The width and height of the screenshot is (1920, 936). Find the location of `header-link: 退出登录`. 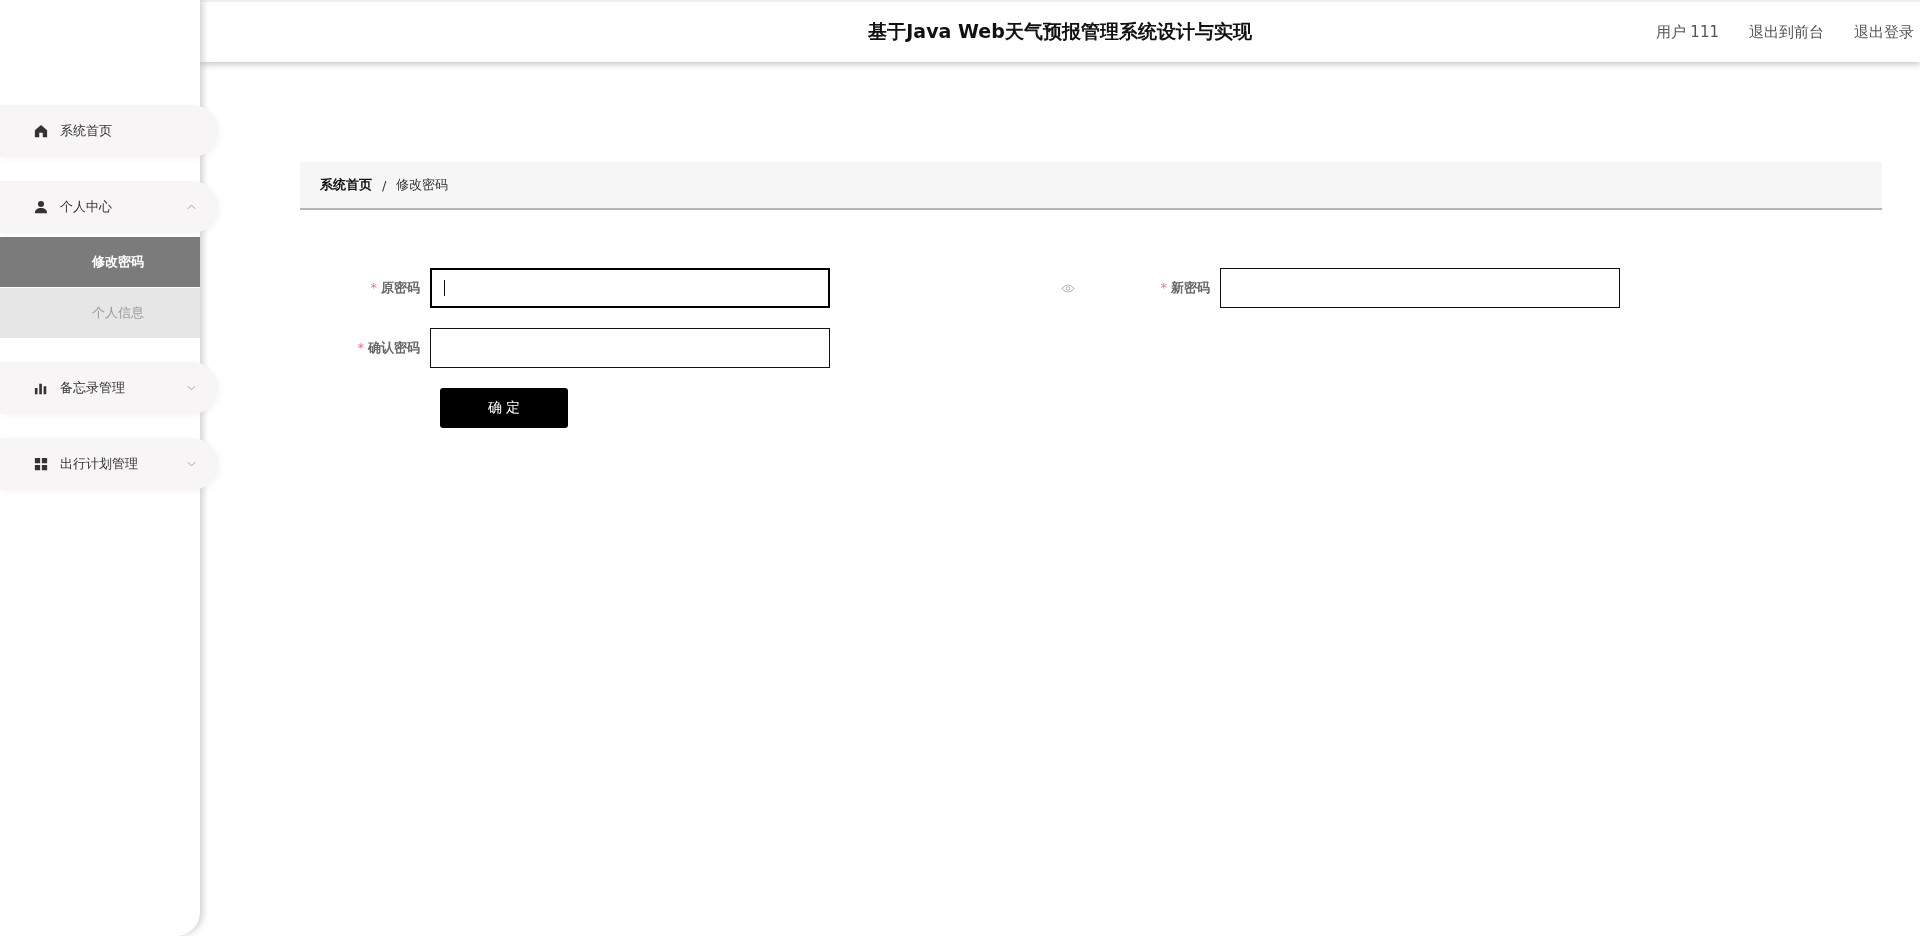

header-link: 退出登录 is located at coordinates (1884, 32).